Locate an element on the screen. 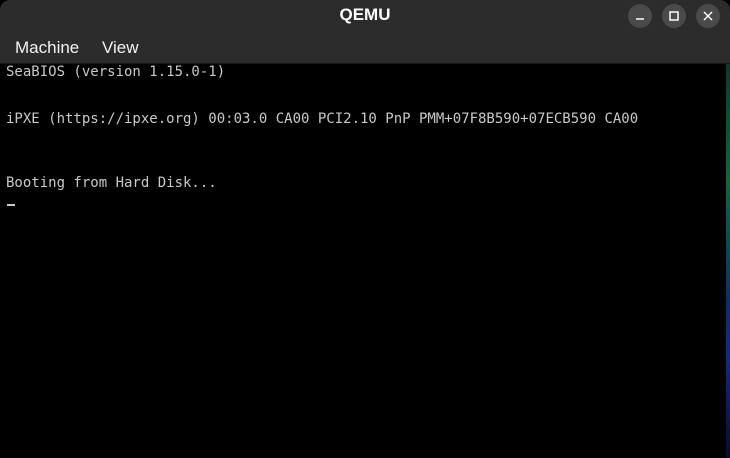 Image resolution: width=730 pixels, height=458 pixels. console-line-seabios: SeaBIOS (version 1.15.0-1) is located at coordinates (116, 72).